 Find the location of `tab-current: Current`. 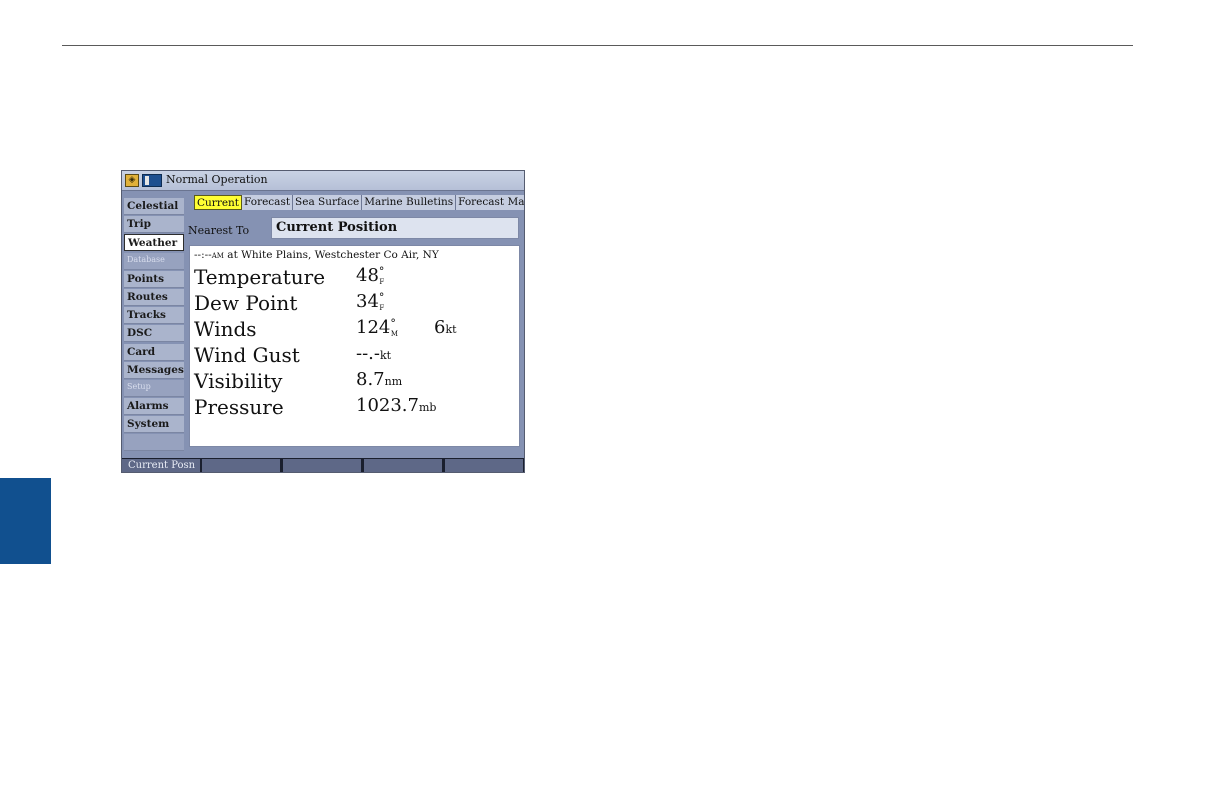

tab-current: Current is located at coordinates (218, 202).